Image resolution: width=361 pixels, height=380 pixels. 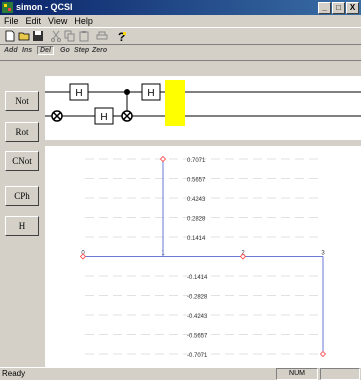 I want to click on paste-icon, so click(x=84, y=36).